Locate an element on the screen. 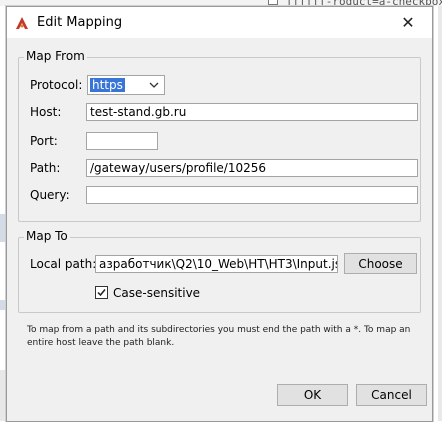 This screenshot has width=442, height=422. close-icon: ✕ is located at coordinates (408, 22).